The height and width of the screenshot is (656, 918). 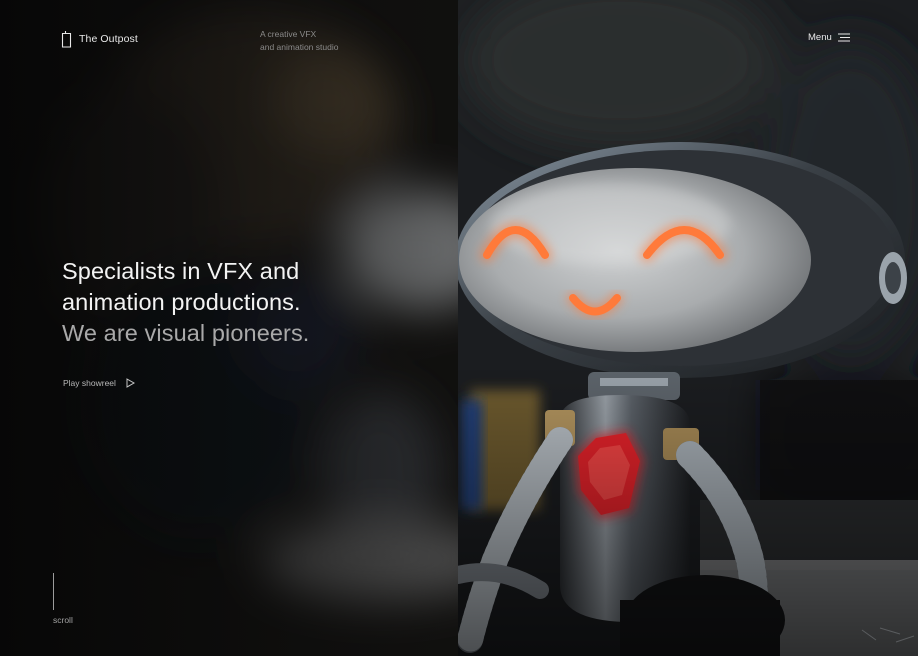 What do you see at coordinates (130, 383) in the screenshot?
I see `play-icon` at bounding box center [130, 383].